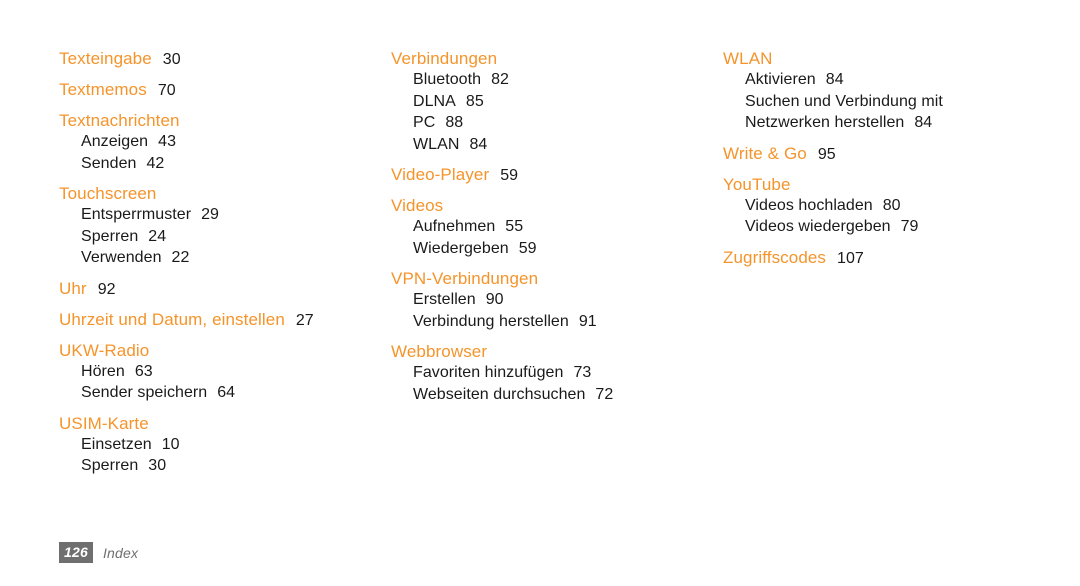 The height and width of the screenshot is (586, 1080). I want to click on index-group: Uhr 92, so click(225, 289).